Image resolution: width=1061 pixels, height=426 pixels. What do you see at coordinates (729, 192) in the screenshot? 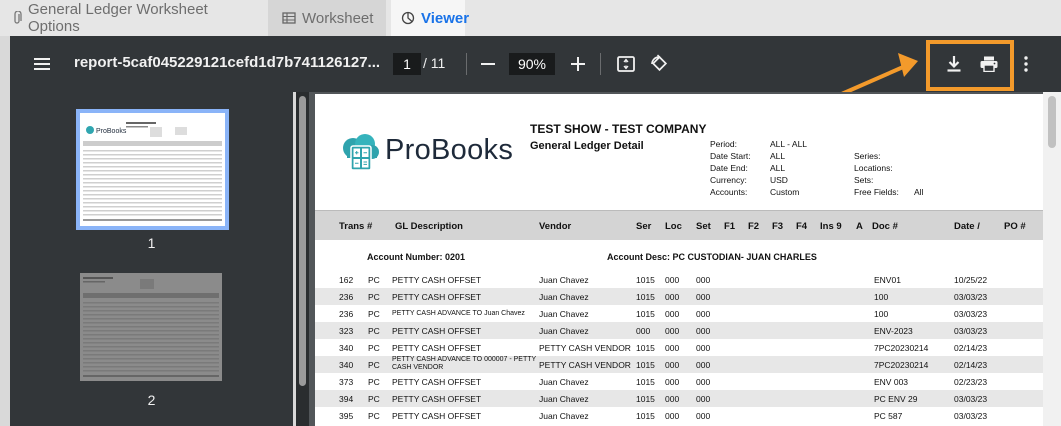
I see `meta-label: Accounts:` at bounding box center [729, 192].